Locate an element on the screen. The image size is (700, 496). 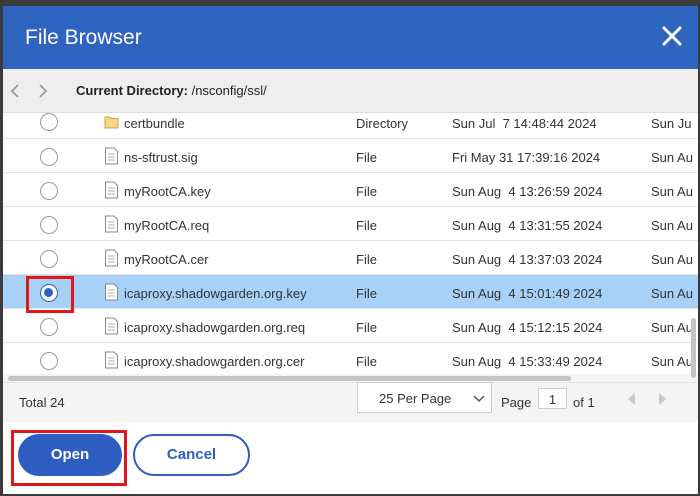
file-date: Sun Aug 4 15:12:15 2024 is located at coordinates (527, 327).